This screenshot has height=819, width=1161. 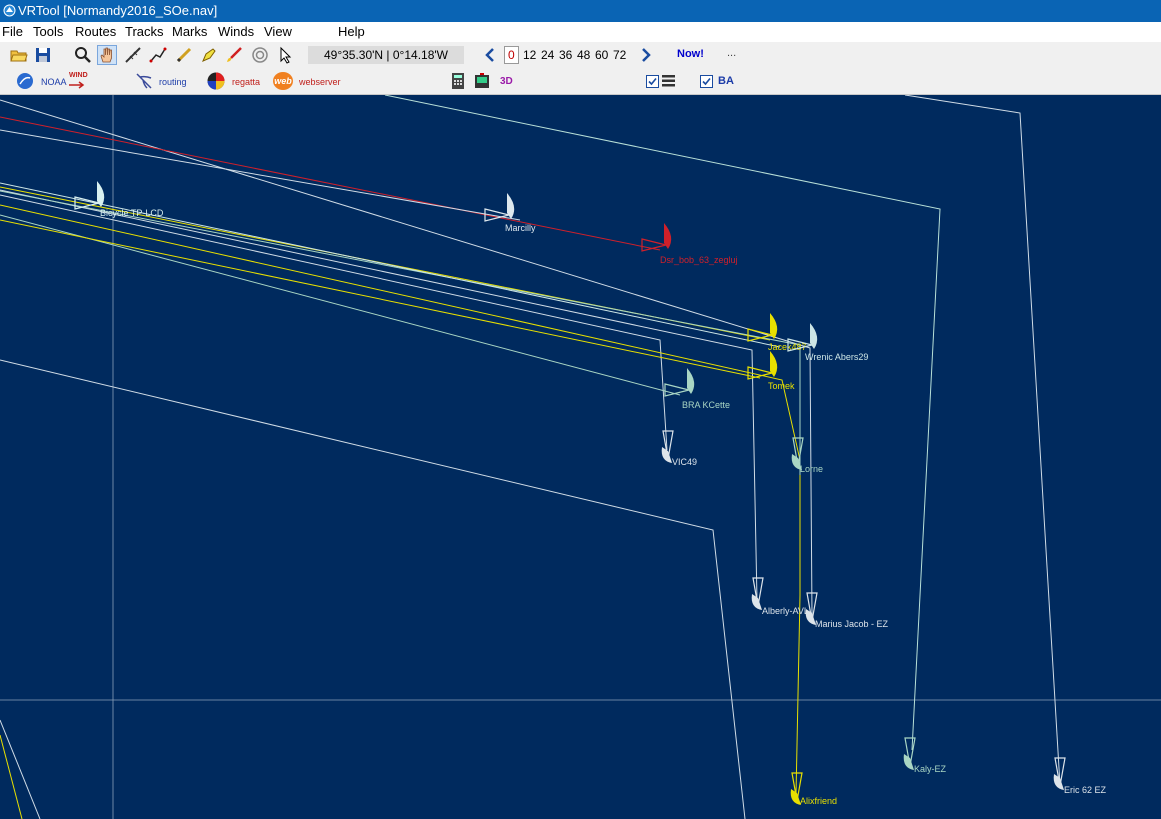 What do you see at coordinates (925, 755) in the screenshot?
I see `boat-kaly-ez: Kaly-EZ` at bounding box center [925, 755].